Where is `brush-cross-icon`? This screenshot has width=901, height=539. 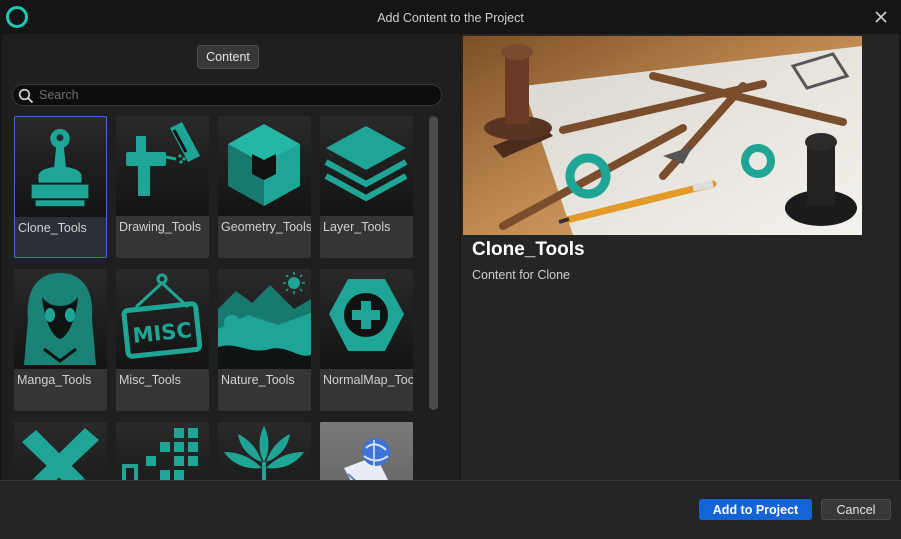 brush-cross-icon is located at coordinates (60, 451).